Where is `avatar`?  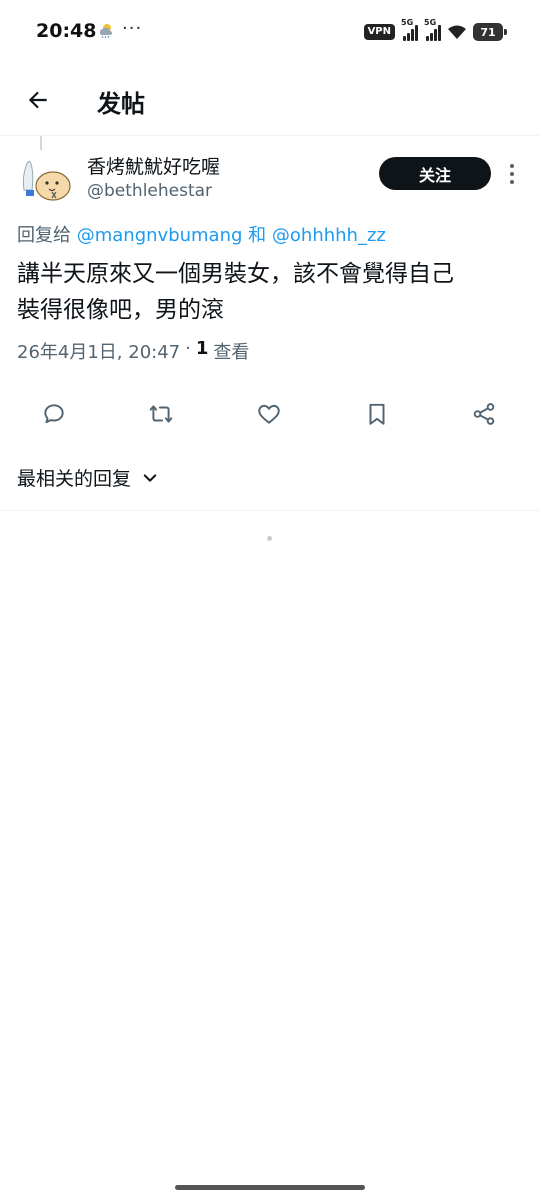
avatar is located at coordinates (45, 179).